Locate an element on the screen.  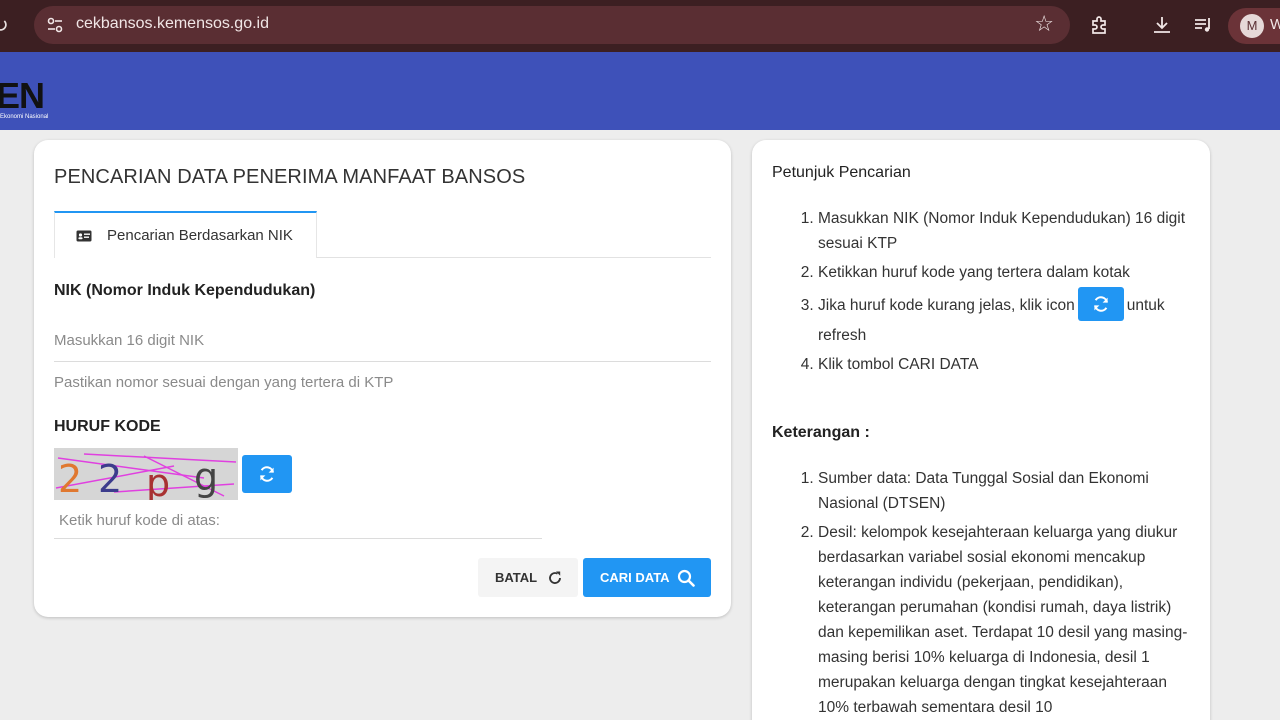
logo-text: EN is located at coordinates (22, 95).